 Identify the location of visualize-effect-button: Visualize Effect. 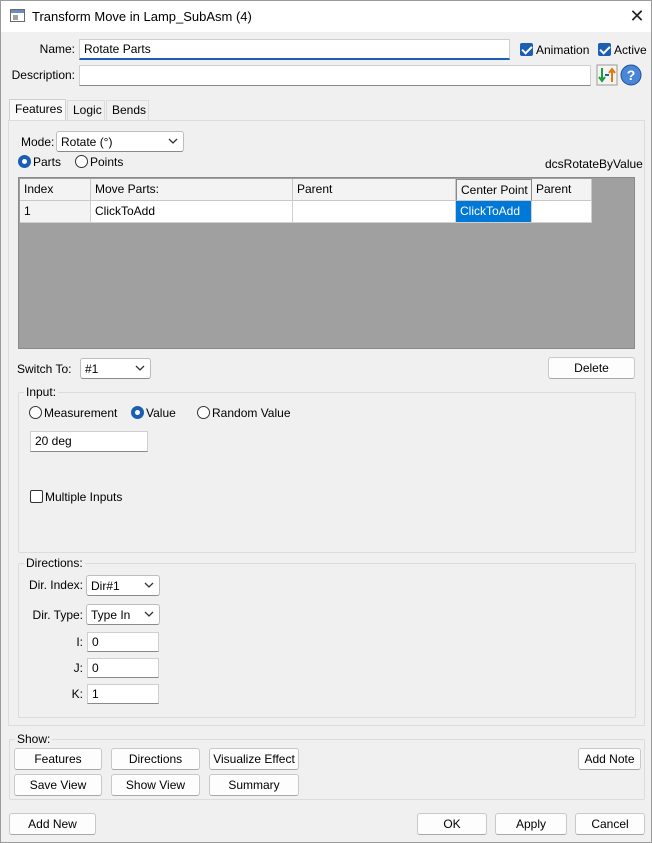
(254, 759).